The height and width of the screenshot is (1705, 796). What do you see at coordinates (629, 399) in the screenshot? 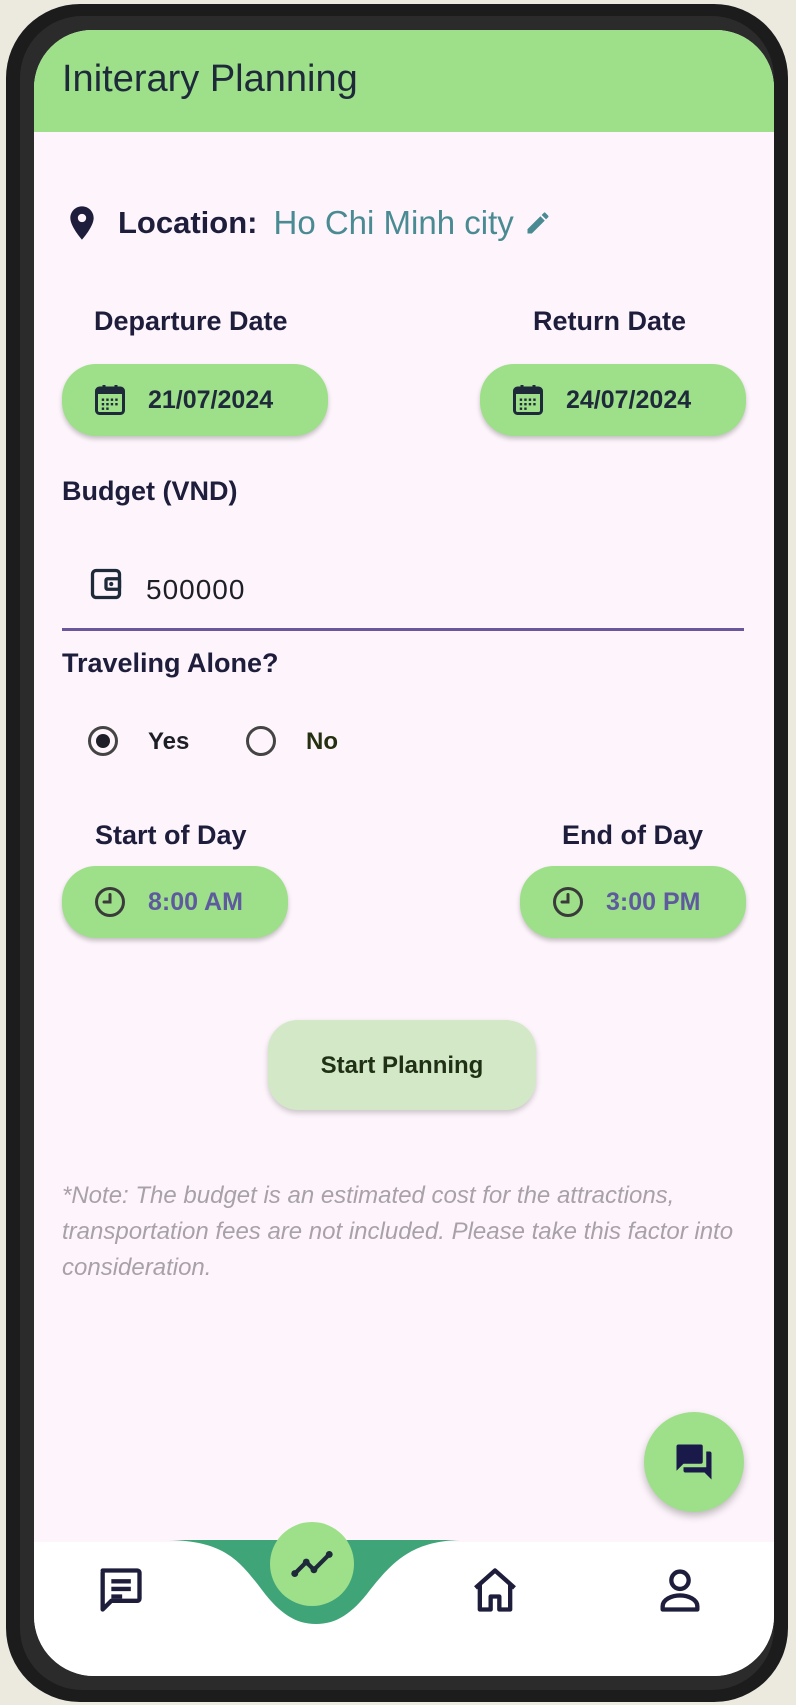
I see `return-date-value: 24/07/2024` at bounding box center [629, 399].